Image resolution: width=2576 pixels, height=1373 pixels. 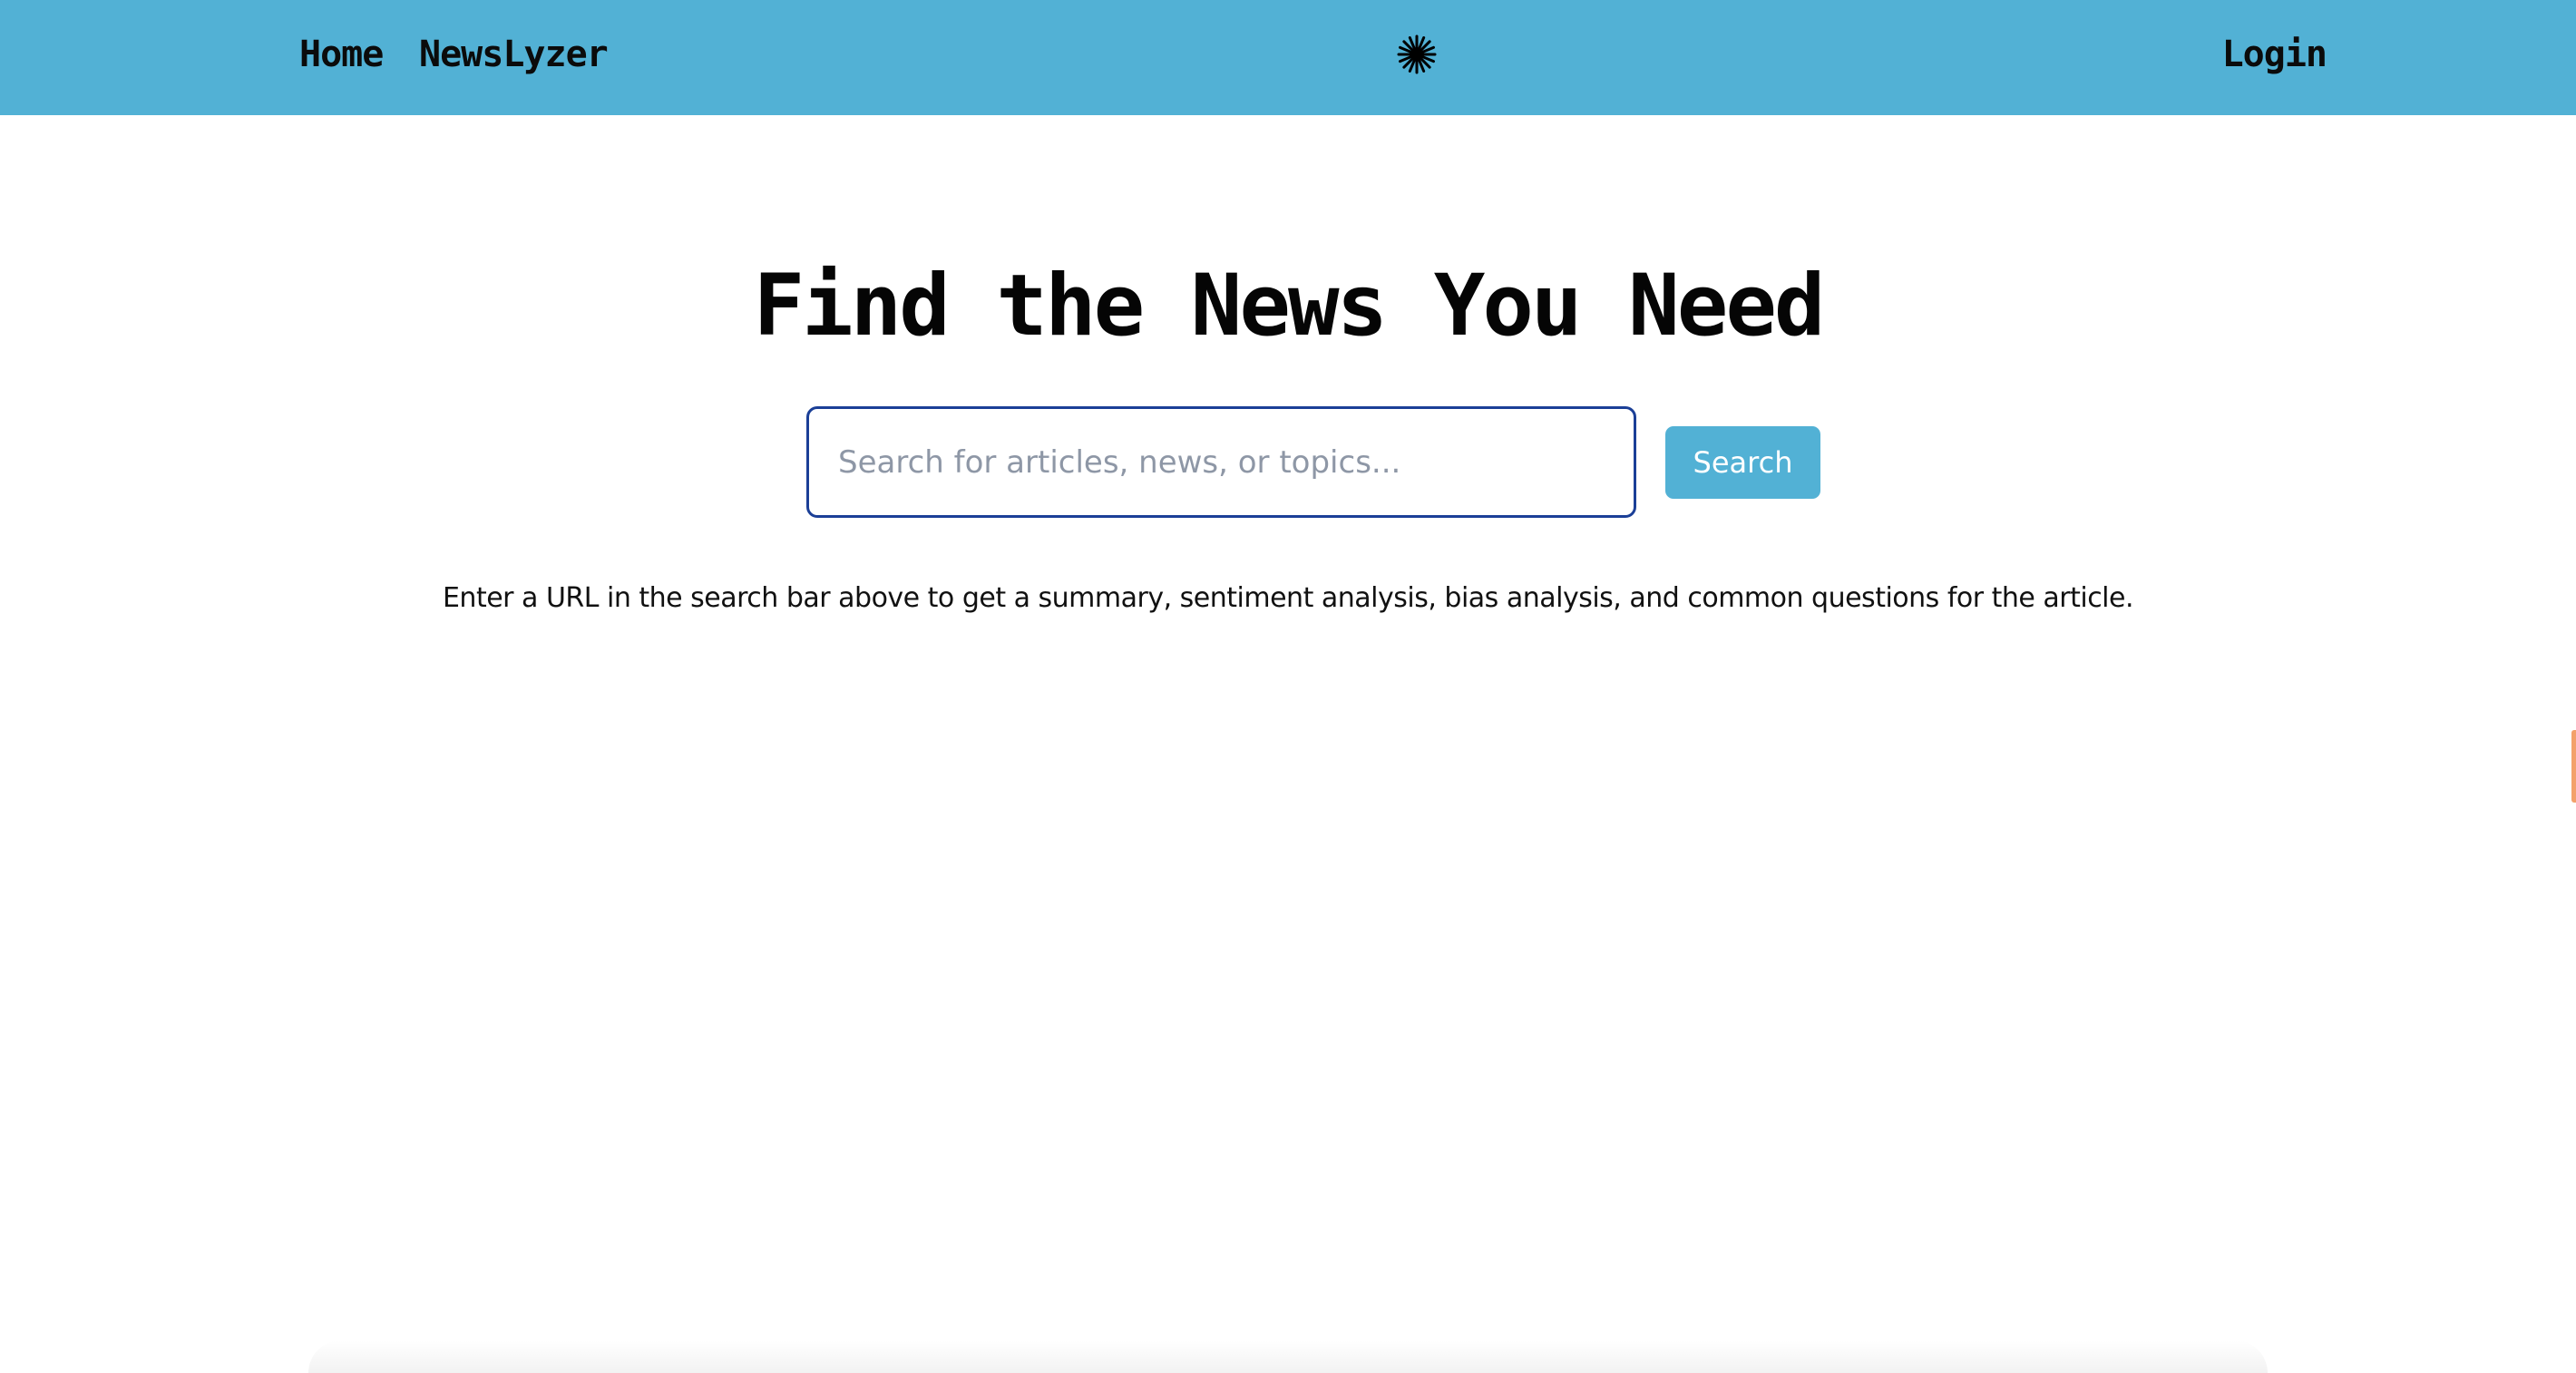 What do you see at coordinates (341, 55) in the screenshot?
I see `nav-home-link: Home` at bounding box center [341, 55].